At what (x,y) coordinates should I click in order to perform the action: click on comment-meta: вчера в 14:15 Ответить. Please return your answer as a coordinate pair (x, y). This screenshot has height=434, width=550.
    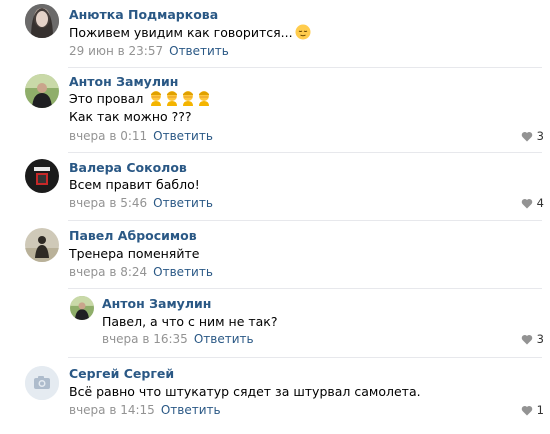
    Looking at the image, I should click on (145, 410).